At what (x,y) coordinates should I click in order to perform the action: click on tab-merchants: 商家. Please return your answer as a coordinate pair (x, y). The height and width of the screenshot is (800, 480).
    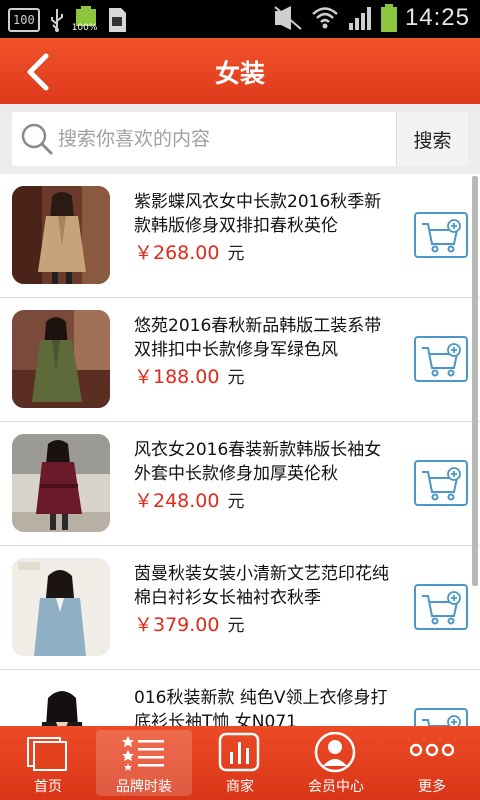
    Looking at the image, I should click on (240, 763).